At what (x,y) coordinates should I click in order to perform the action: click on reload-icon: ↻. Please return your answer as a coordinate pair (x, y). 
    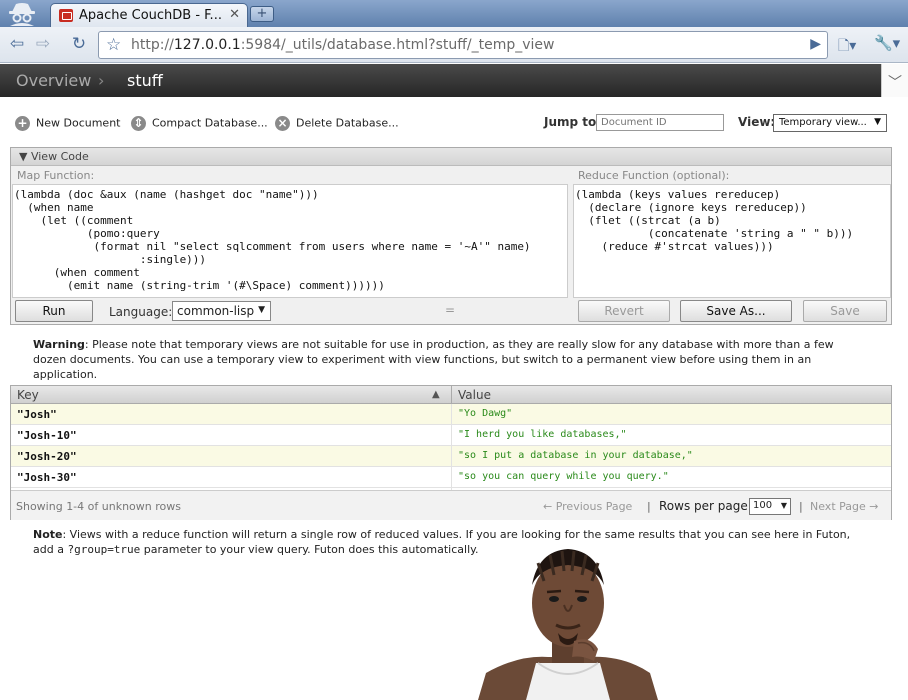
    Looking at the image, I should click on (79, 45).